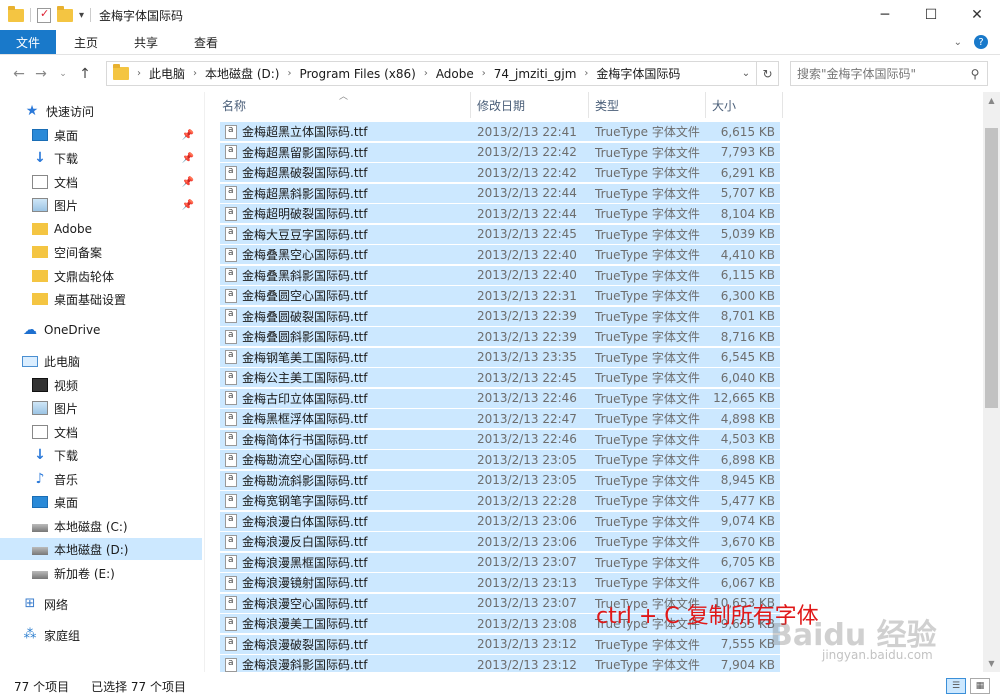 Image resolution: width=1000 pixels, height=698 pixels. Describe the element at coordinates (101, 502) in the screenshot. I see `sidebar-item-desktop-pc: 桌面` at that location.